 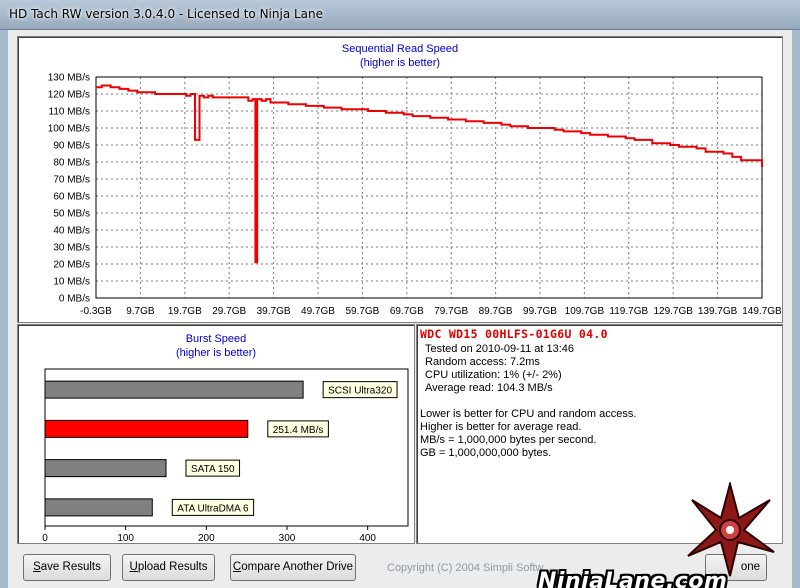 I want to click on cpu-utilization: CPU utilization: 1% (+/- 2%), so click(x=493, y=375).